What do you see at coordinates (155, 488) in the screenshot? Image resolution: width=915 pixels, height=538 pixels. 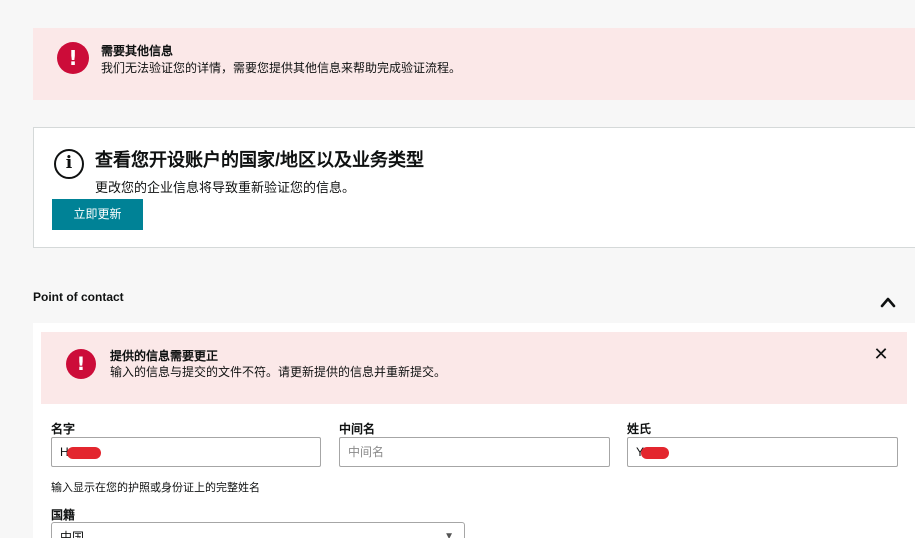 I see `full-name-hint: 输入显示在您的护照或身份证上的完整姓名` at bounding box center [155, 488].